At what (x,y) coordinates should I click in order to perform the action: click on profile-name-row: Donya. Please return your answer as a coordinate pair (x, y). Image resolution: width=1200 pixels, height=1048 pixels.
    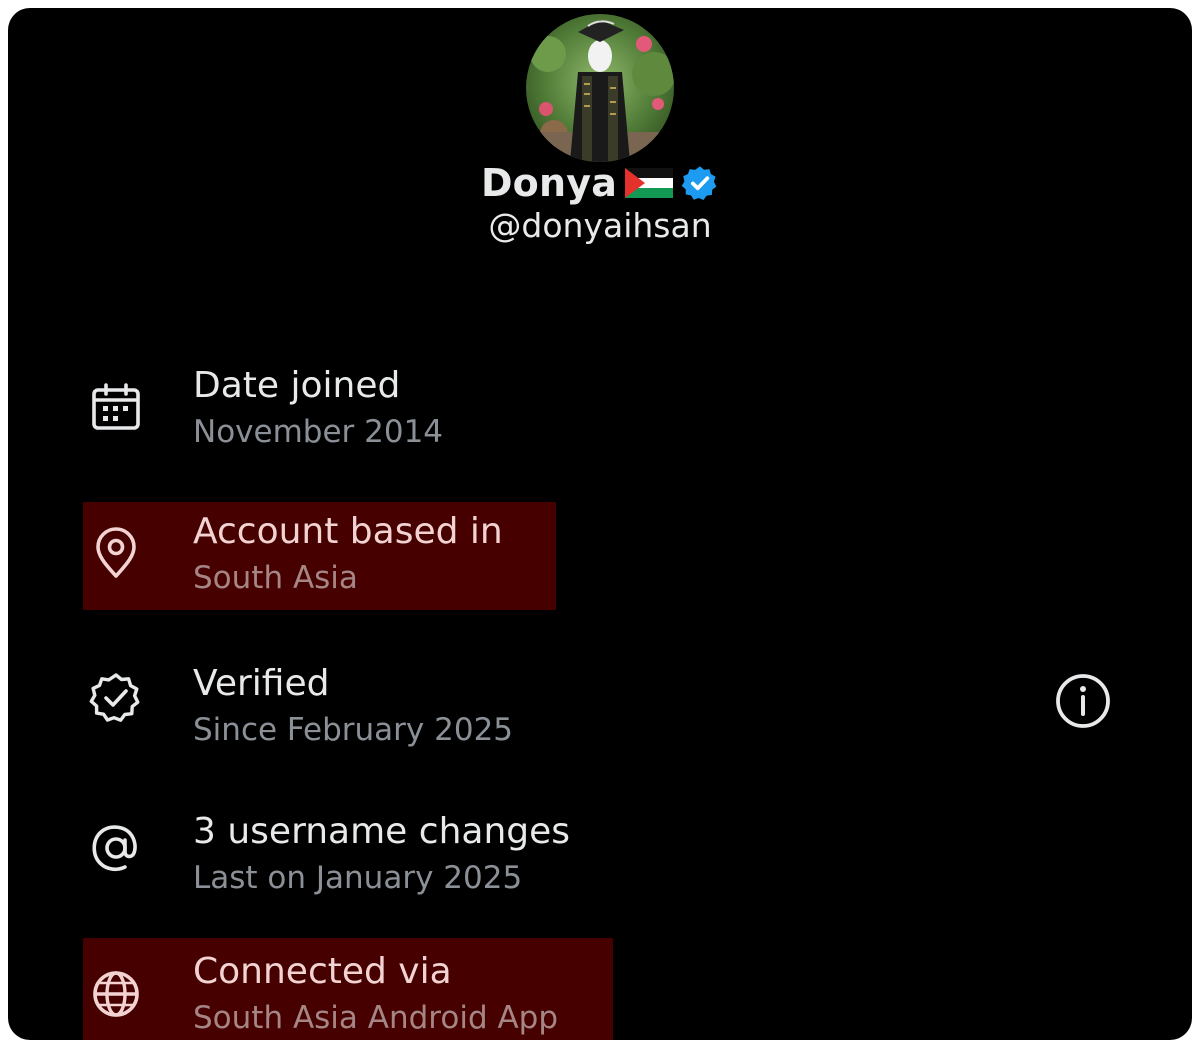
    Looking at the image, I should click on (600, 183).